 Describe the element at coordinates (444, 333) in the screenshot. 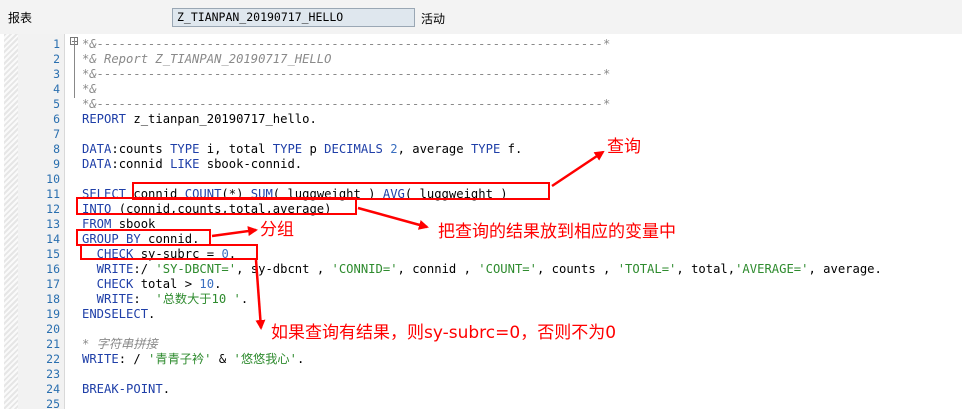

I see `annotation-subrc: 如果查询有结果，则sy-subrc=0，否则不为0` at that location.